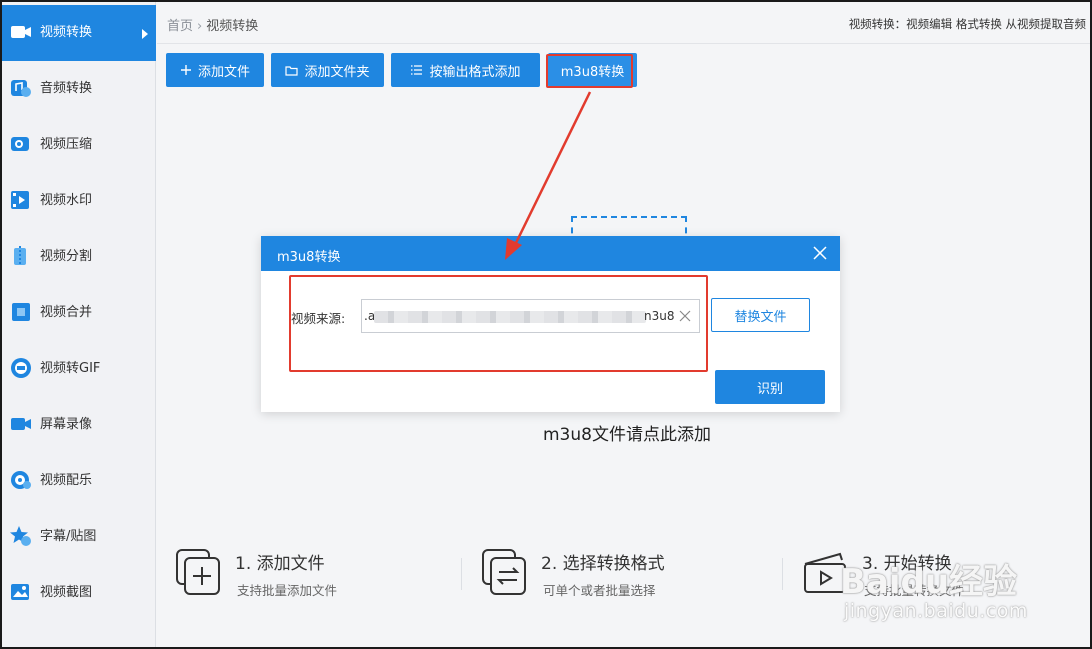 The width and height of the screenshot is (1092, 649). What do you see at coordinates (180, 26) in the screenshot?
I see `breadcrumb-home: 首页` at bounding box center [180, 26].